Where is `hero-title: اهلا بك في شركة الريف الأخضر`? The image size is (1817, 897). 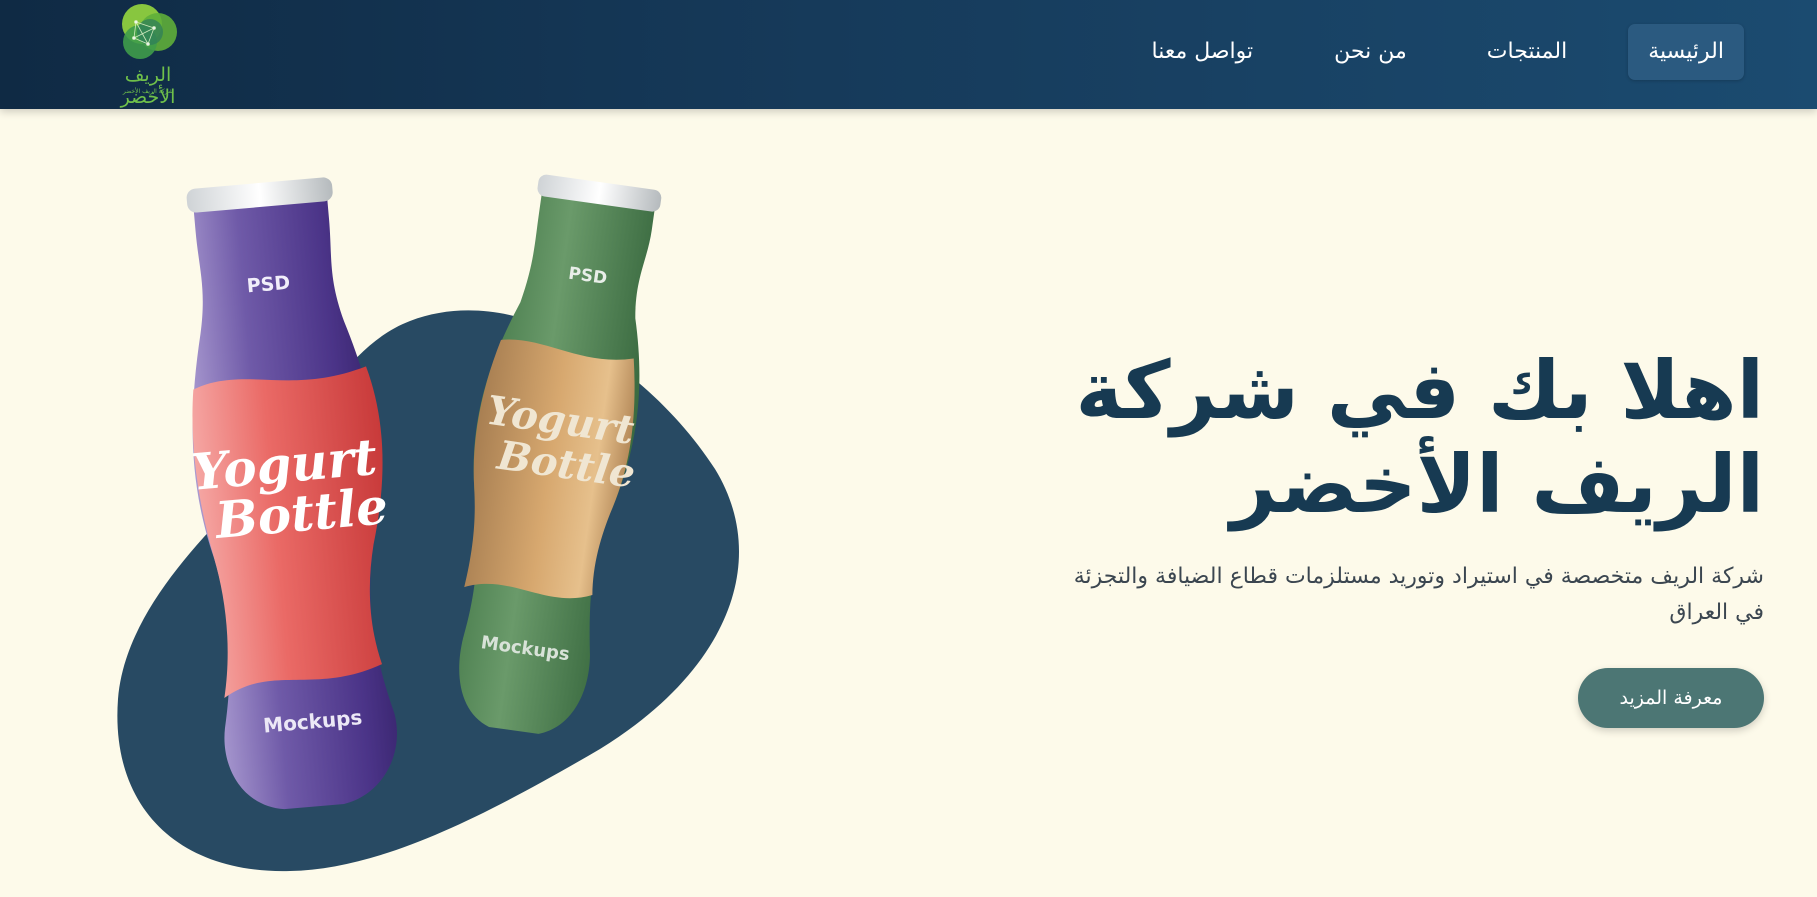 hero-title: اهلا بك في شركة الريف الأخضر is located at coordinates (1419, 437).